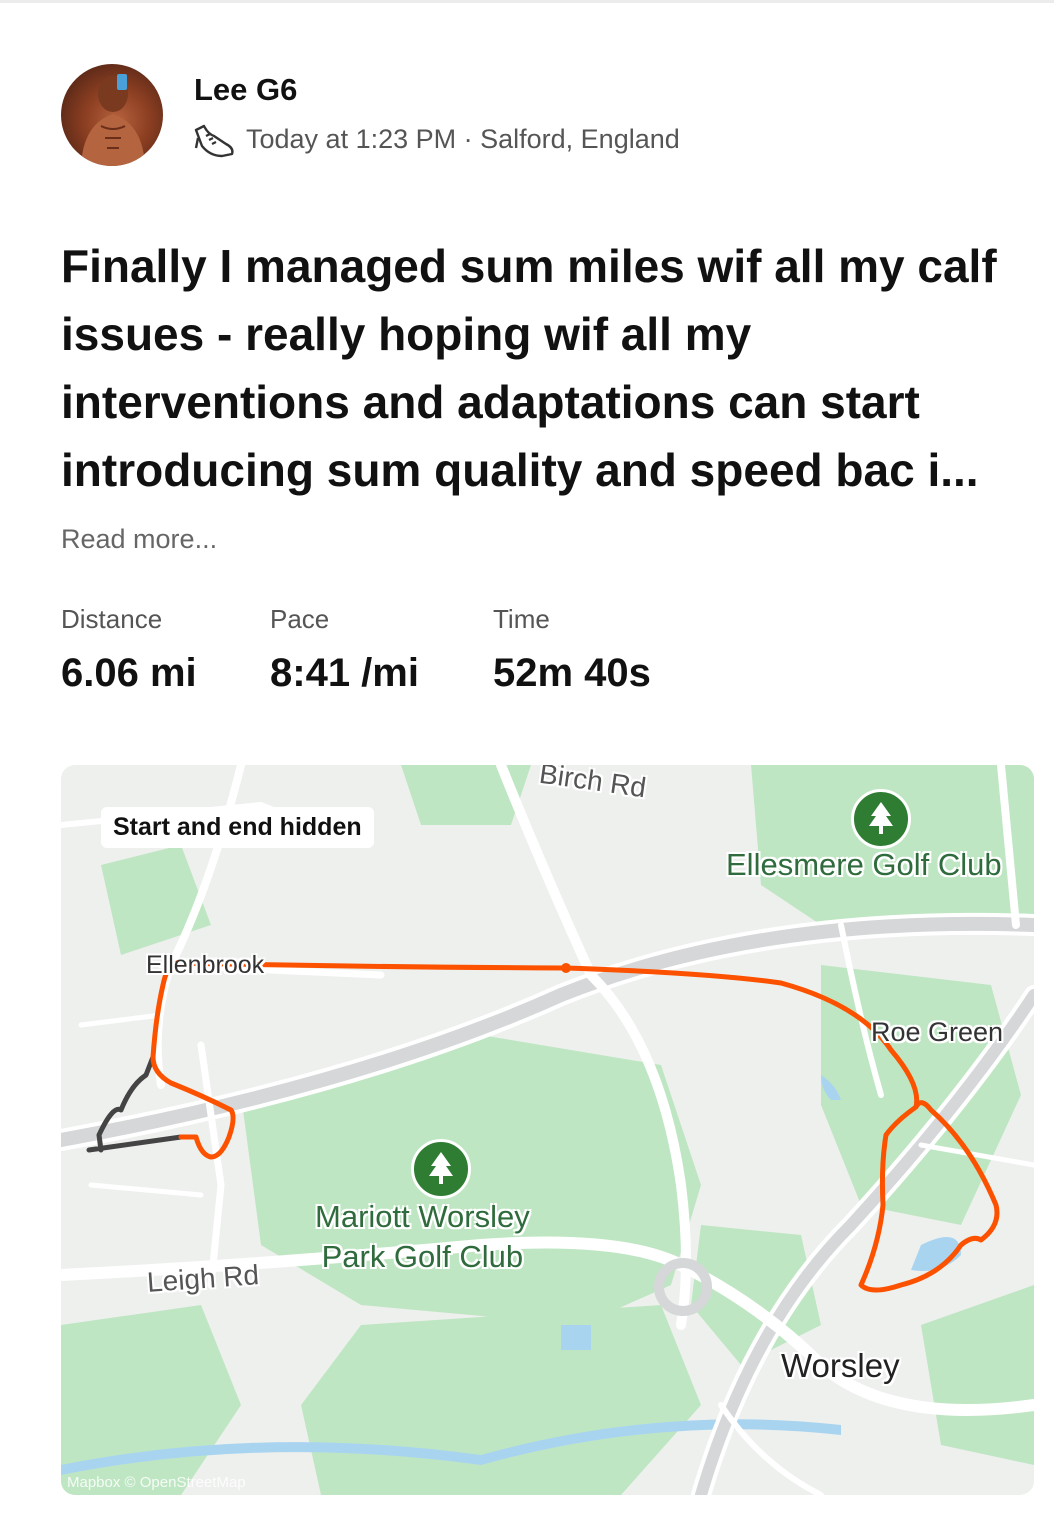 This screenshot has height=1536, width=1054. Describe the element at coordinates (422, 1237) in the screenshot. I see `map-label-mariott-golf-club: Mariott Worsley Park Golf Club` at that location.